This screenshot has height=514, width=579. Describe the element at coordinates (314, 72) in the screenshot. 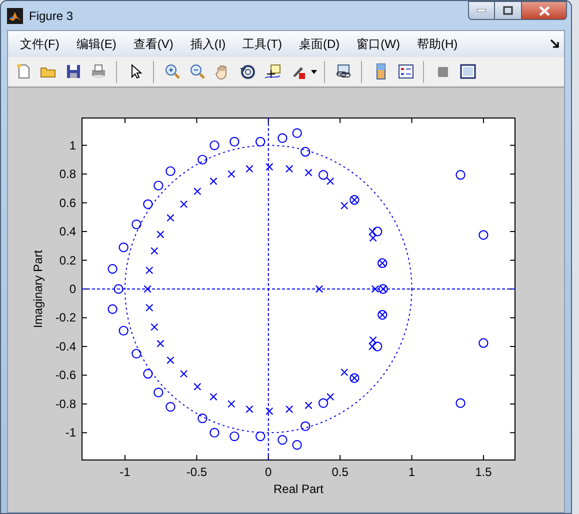

I see `caret-icon` at that location.